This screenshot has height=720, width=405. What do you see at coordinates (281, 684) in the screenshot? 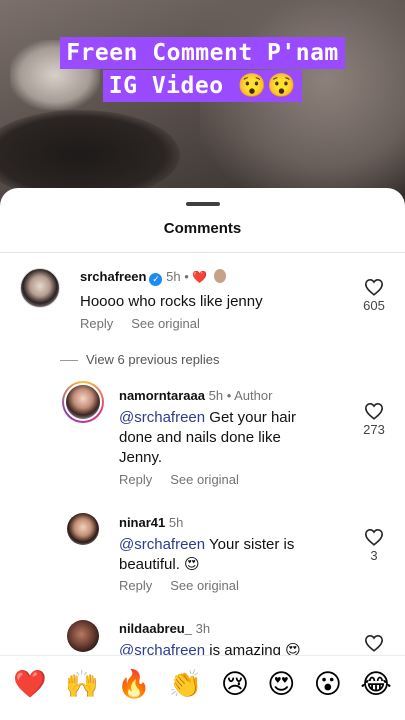
I see `emoji-heart-eyes-button: 😍` at bounding box center [281, 684].